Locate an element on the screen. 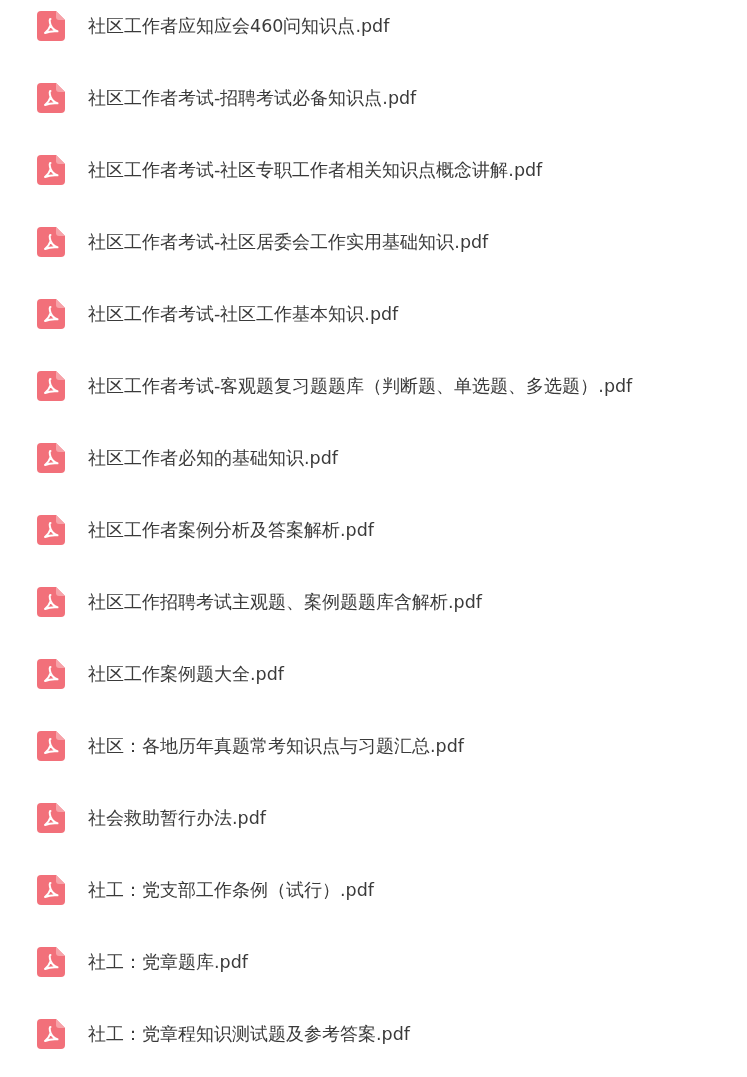  file-name: 社区：各地历年真题常考知识点与习题汇总.pdf is located at coordinates (276, 746).